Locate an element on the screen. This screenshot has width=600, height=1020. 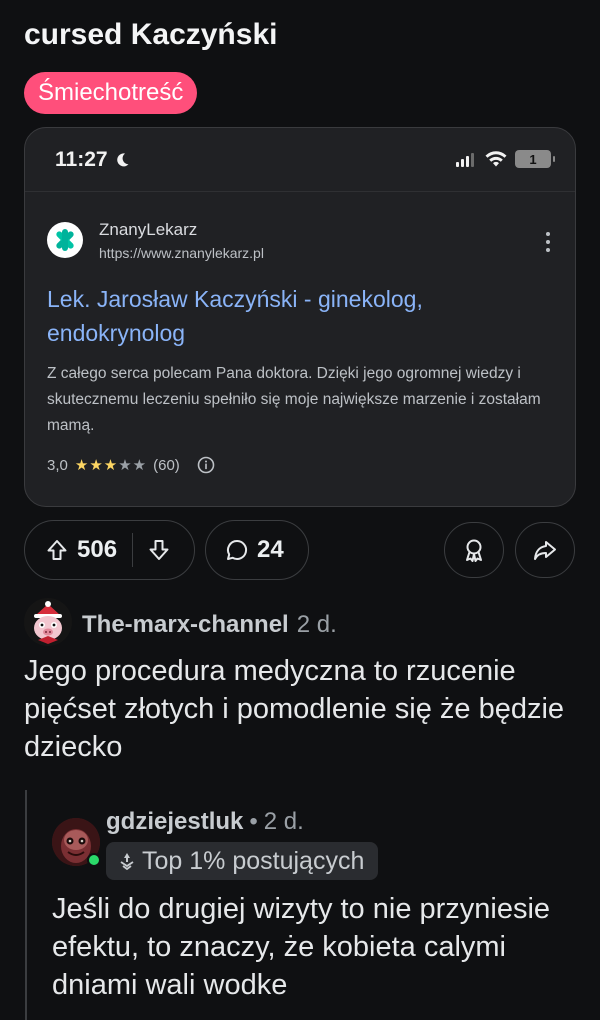
znanylekarz-logo is located at coordinates (65, 240).